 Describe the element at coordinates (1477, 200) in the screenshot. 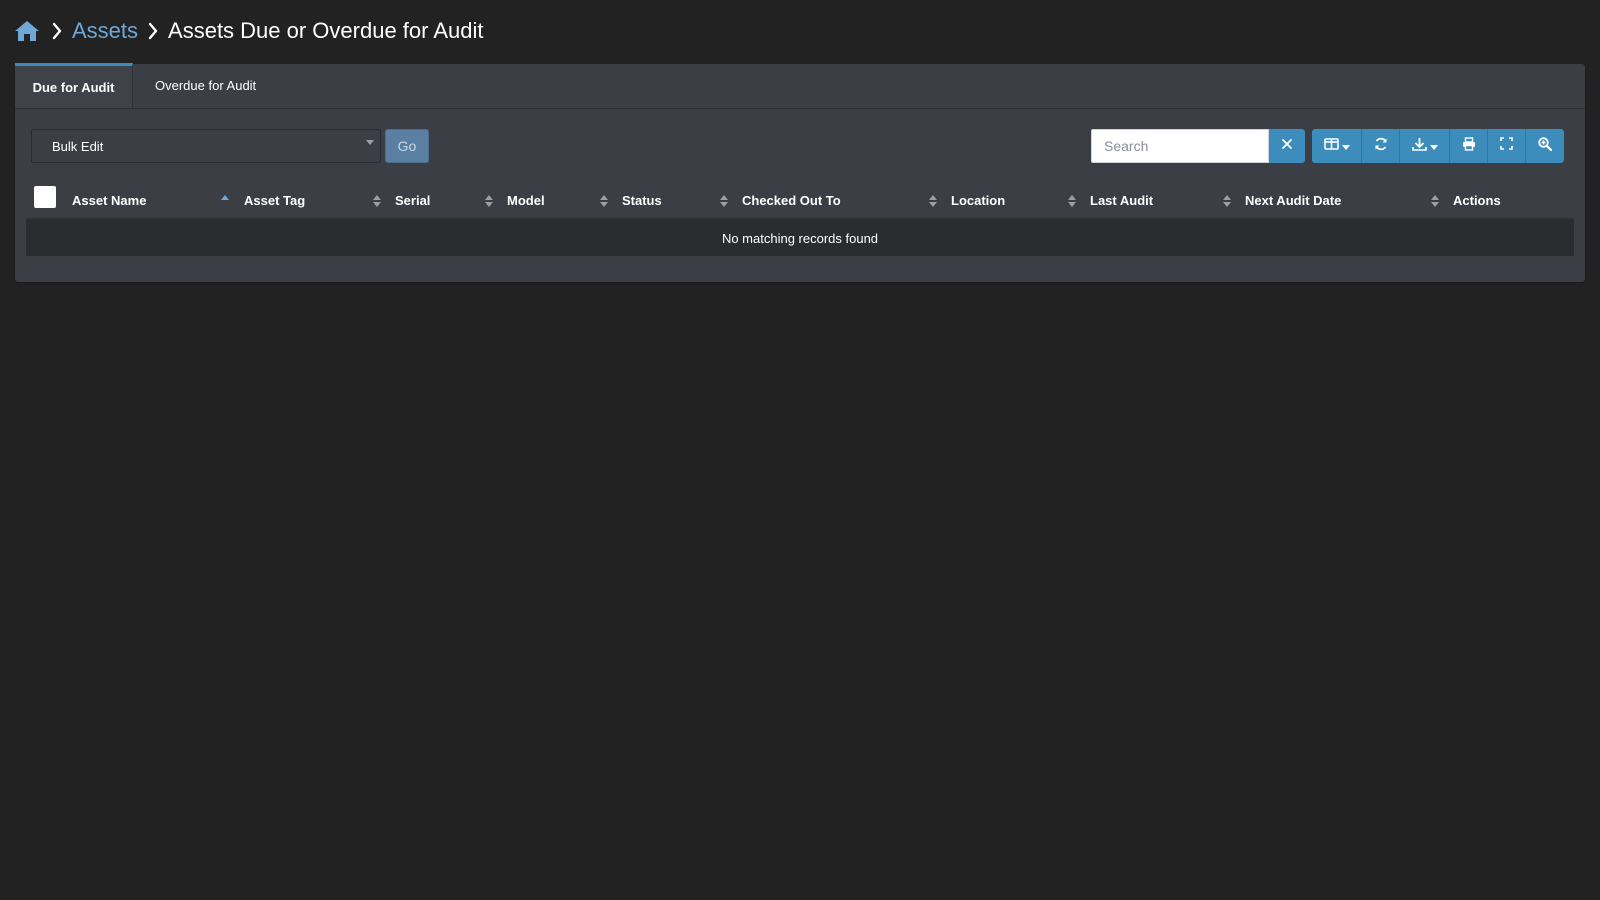

I see `column-actions: Actions` at that location.